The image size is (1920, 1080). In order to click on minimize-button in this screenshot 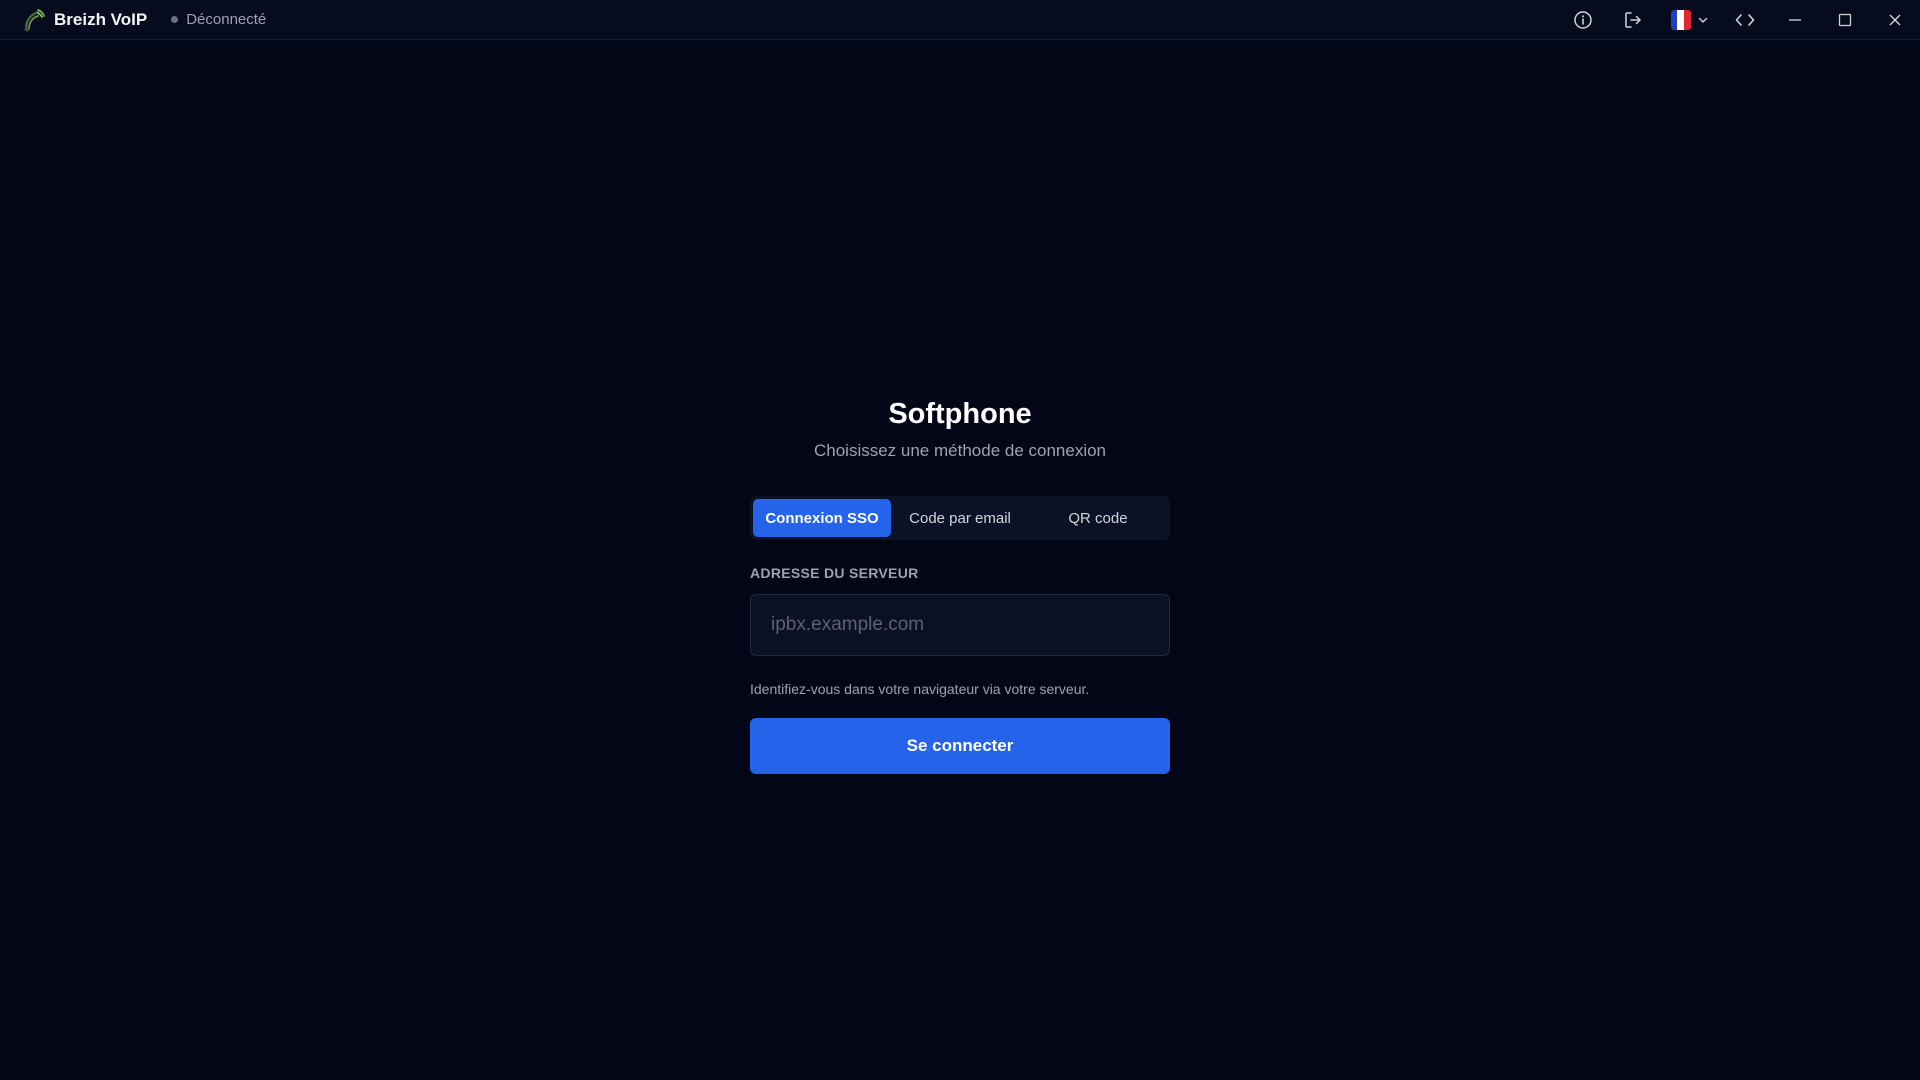, I will do `click(1795, 20)`.